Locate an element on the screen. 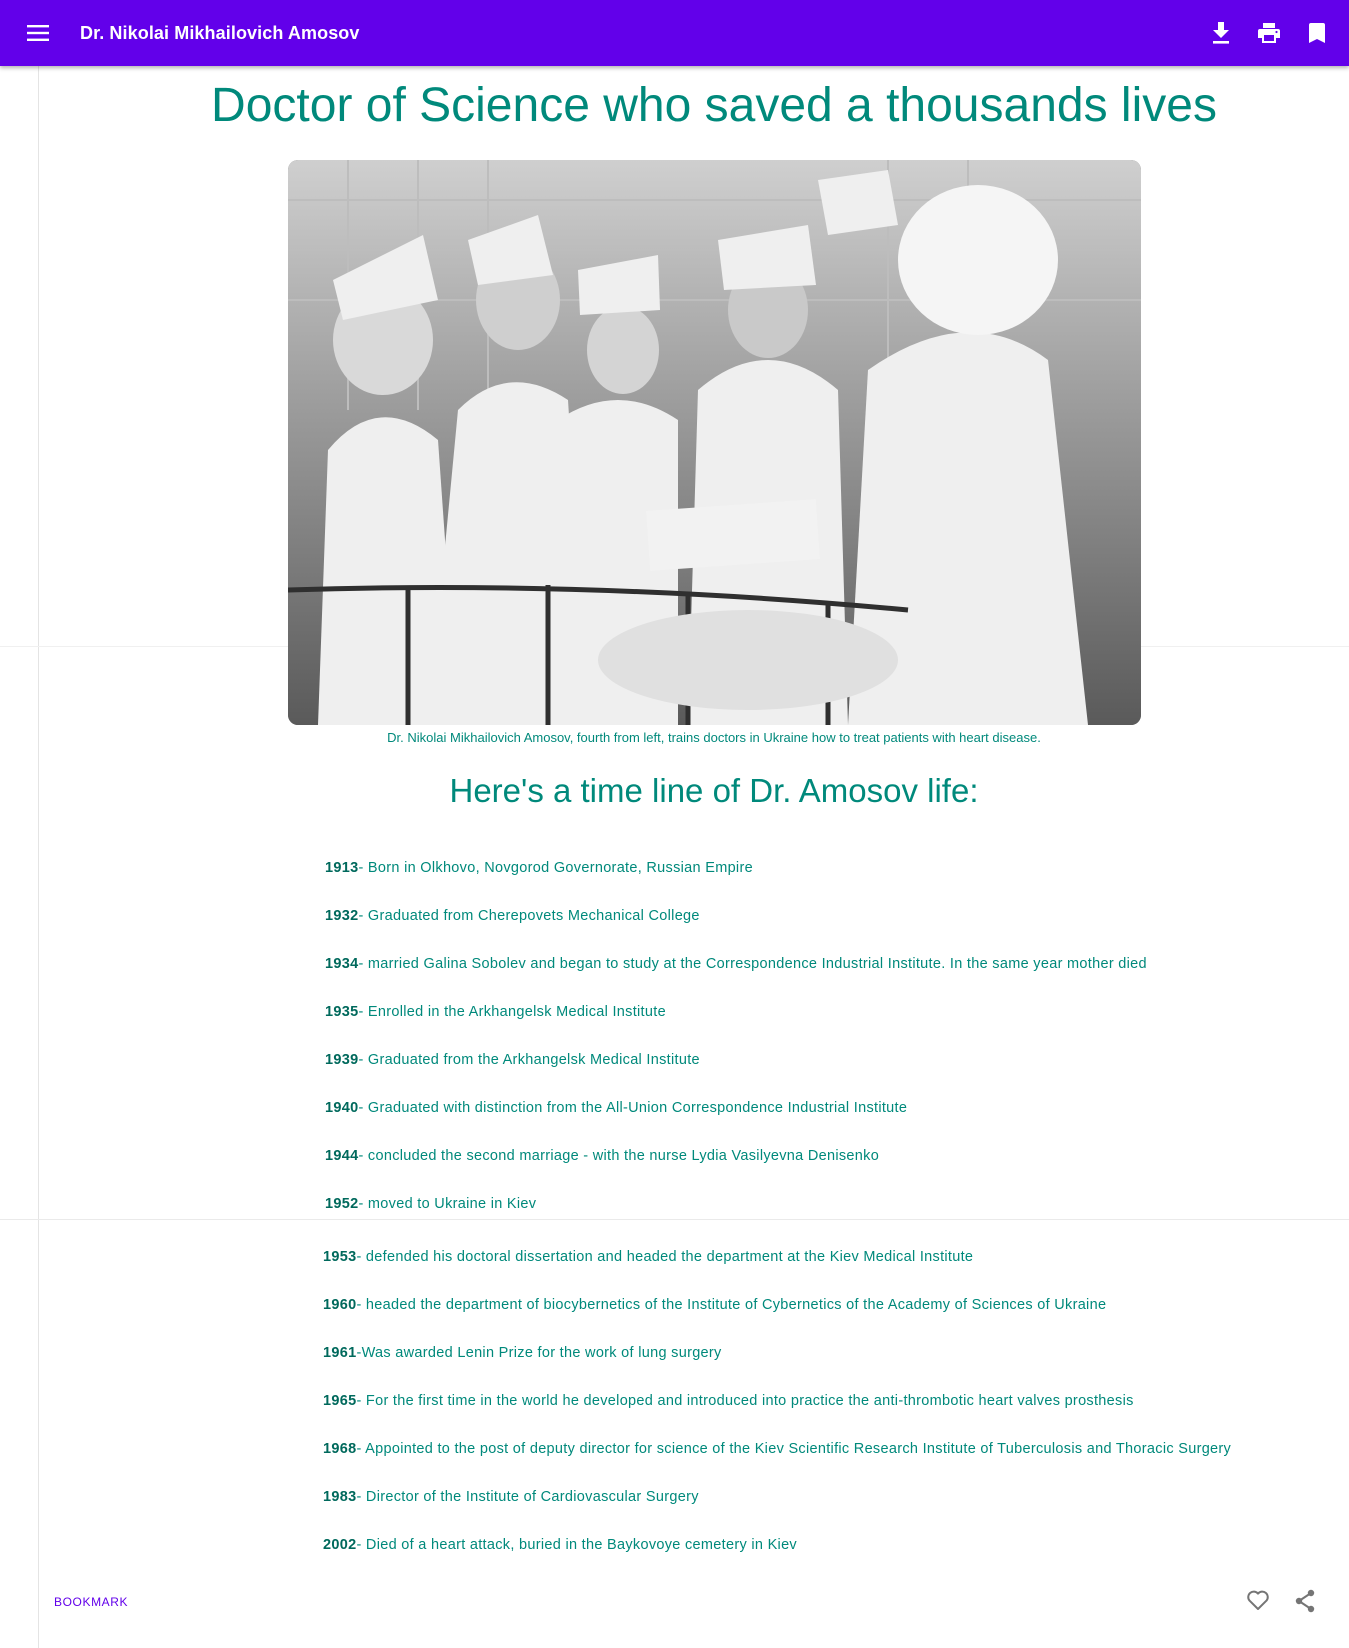 This screenshot has width=1349, height=1648. timeline-year: 1968 is located at coordinates (340, 1449).